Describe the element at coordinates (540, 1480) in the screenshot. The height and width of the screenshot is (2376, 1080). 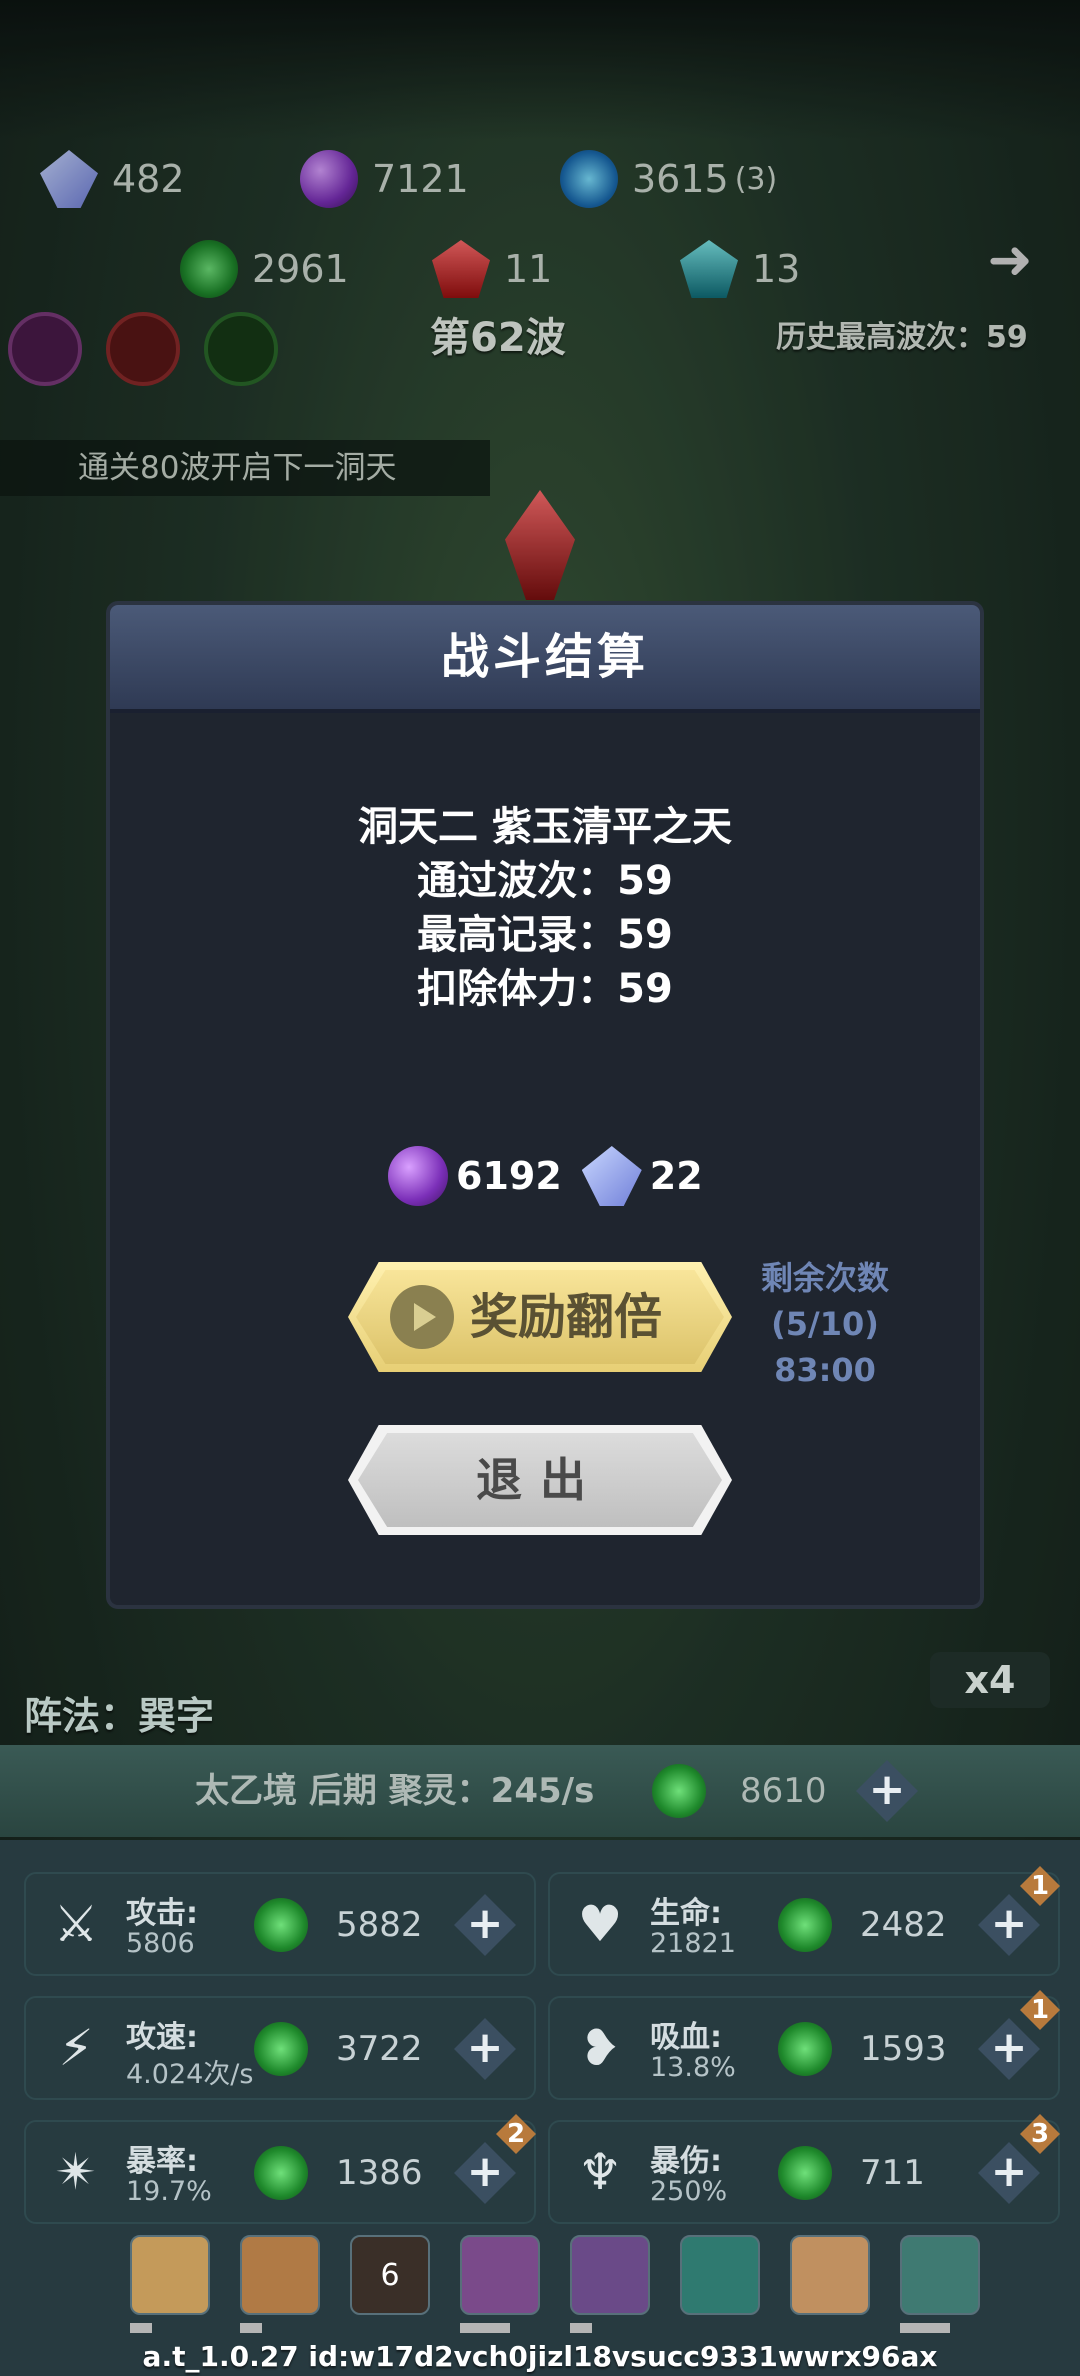
I see `exit-button: 退出` at that location.